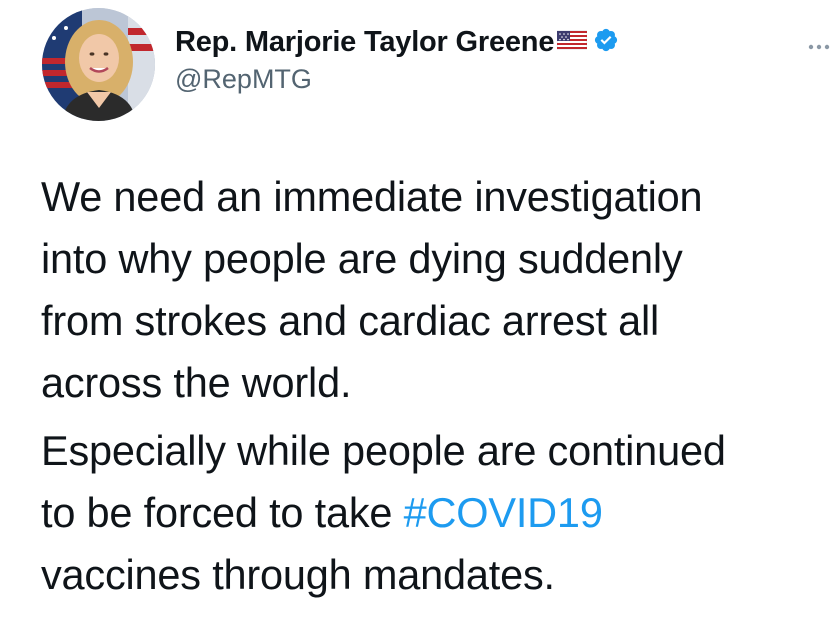 The height and width of the screenshot is (628, 840). I want to click on tweet-line: into why people are dying suddenly, so click(362, 258).